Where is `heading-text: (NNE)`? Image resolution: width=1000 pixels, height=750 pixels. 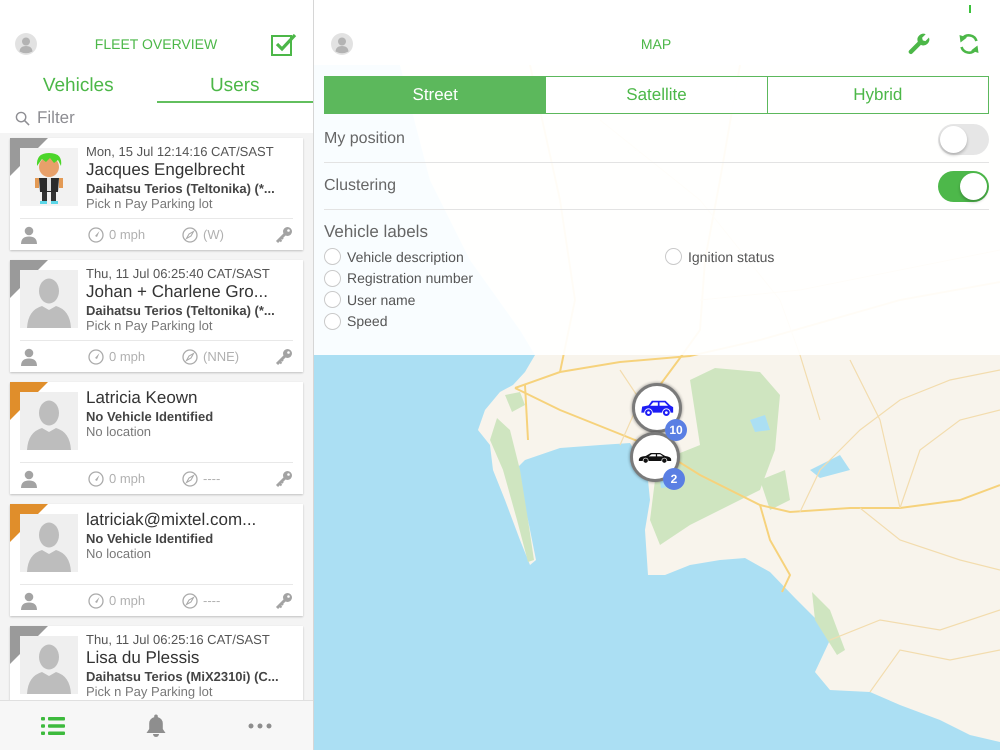 heading-text: (NNE) is located at coordinates (221, 356).